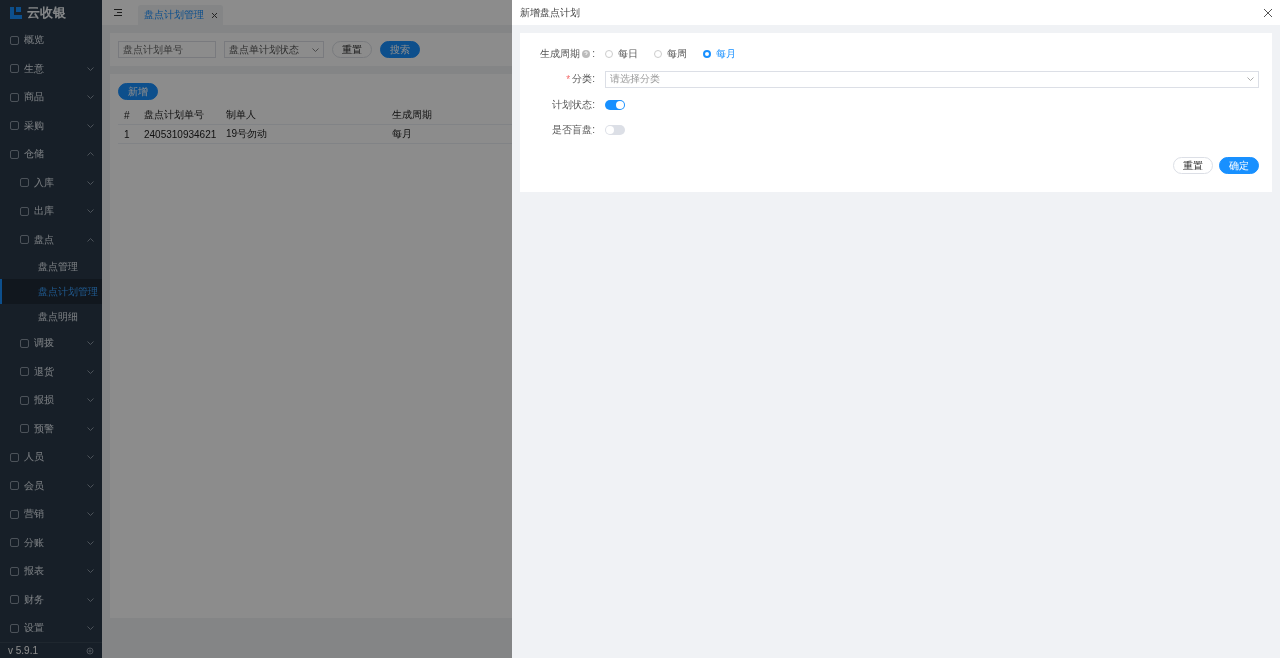 This screenshot has width=1280, height=658. Describe the element at coordinates (51, 211) in the screenshot. I see `menu-item: 出库` at that location.